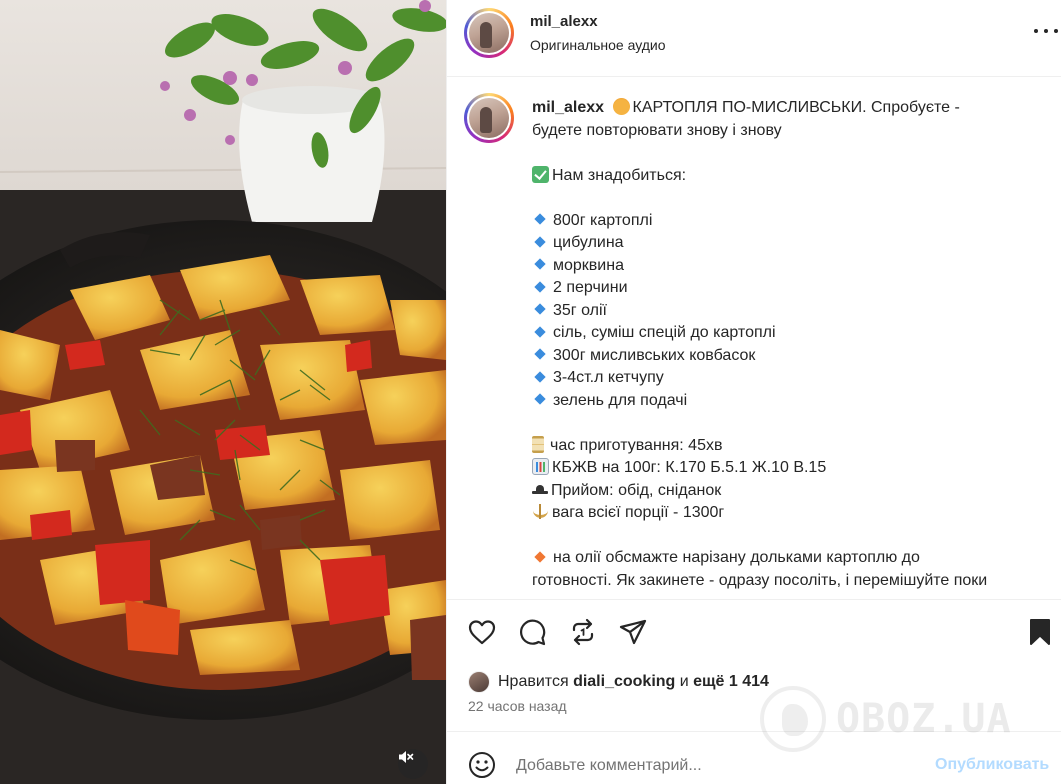  What do you see at coordinates (789, 266) in the screenshot?
I see `ingredient-item: морквина` at bounding box center [789, 266].